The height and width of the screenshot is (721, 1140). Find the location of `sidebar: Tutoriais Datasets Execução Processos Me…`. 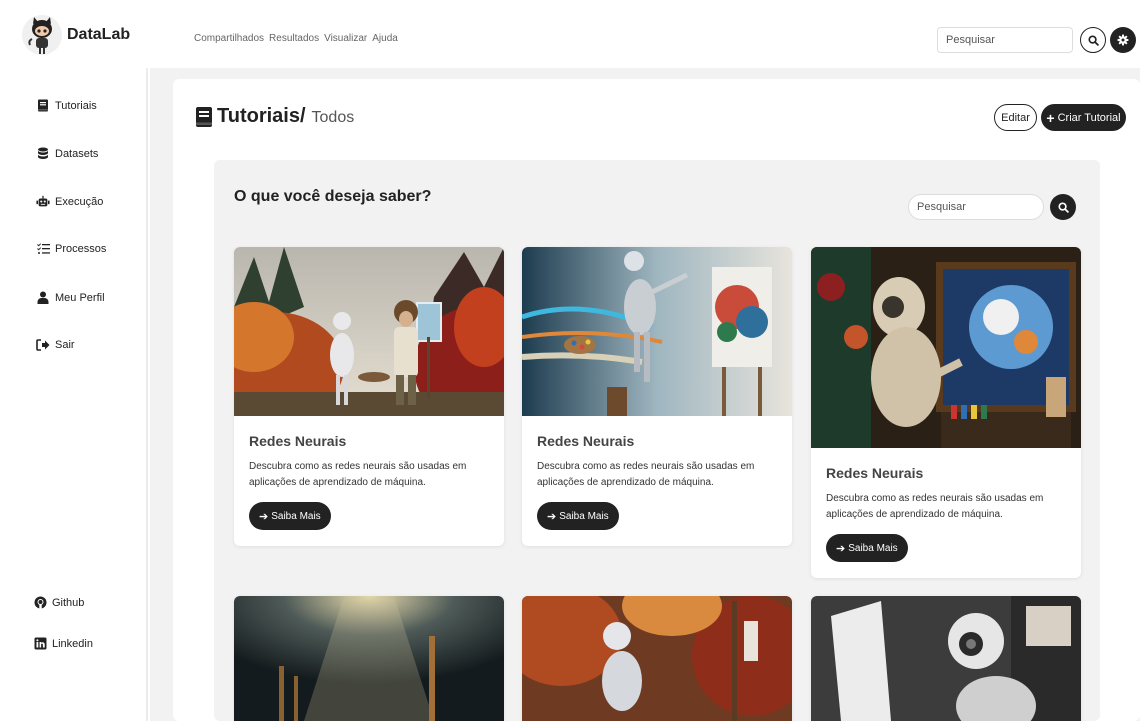

sidebar: Tutoriais Datasets Execução Processos Me… is located at coordinates (74, 394).